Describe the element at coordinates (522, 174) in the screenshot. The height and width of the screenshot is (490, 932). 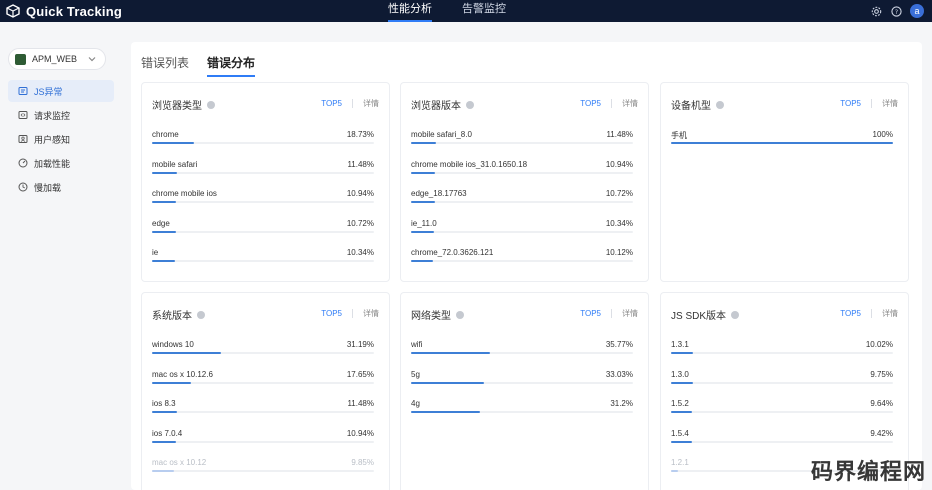
I see `list-item: chrome mobile ios_31.0.1650.18 10.94%` at that location.